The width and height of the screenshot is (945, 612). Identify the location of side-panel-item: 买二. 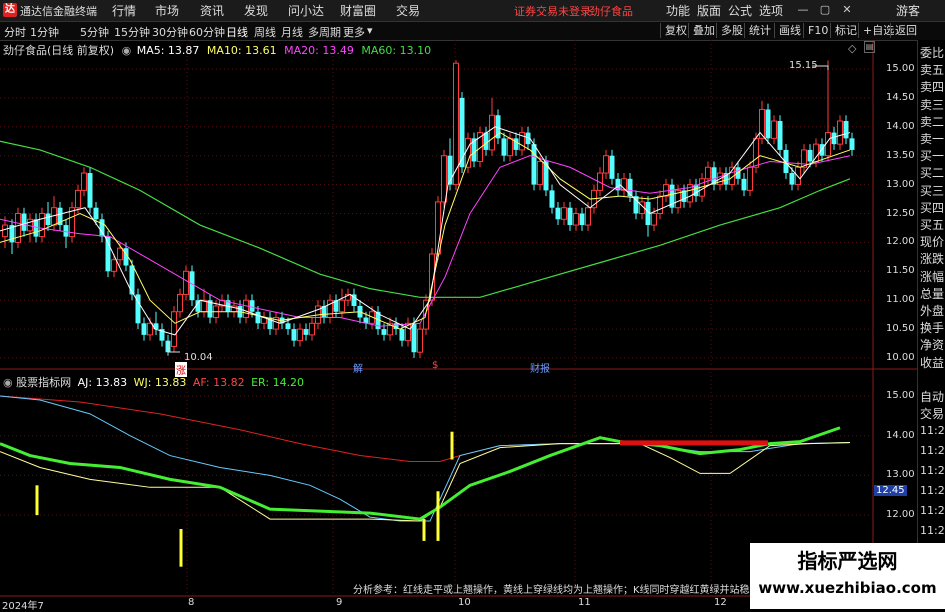
(932, 172).